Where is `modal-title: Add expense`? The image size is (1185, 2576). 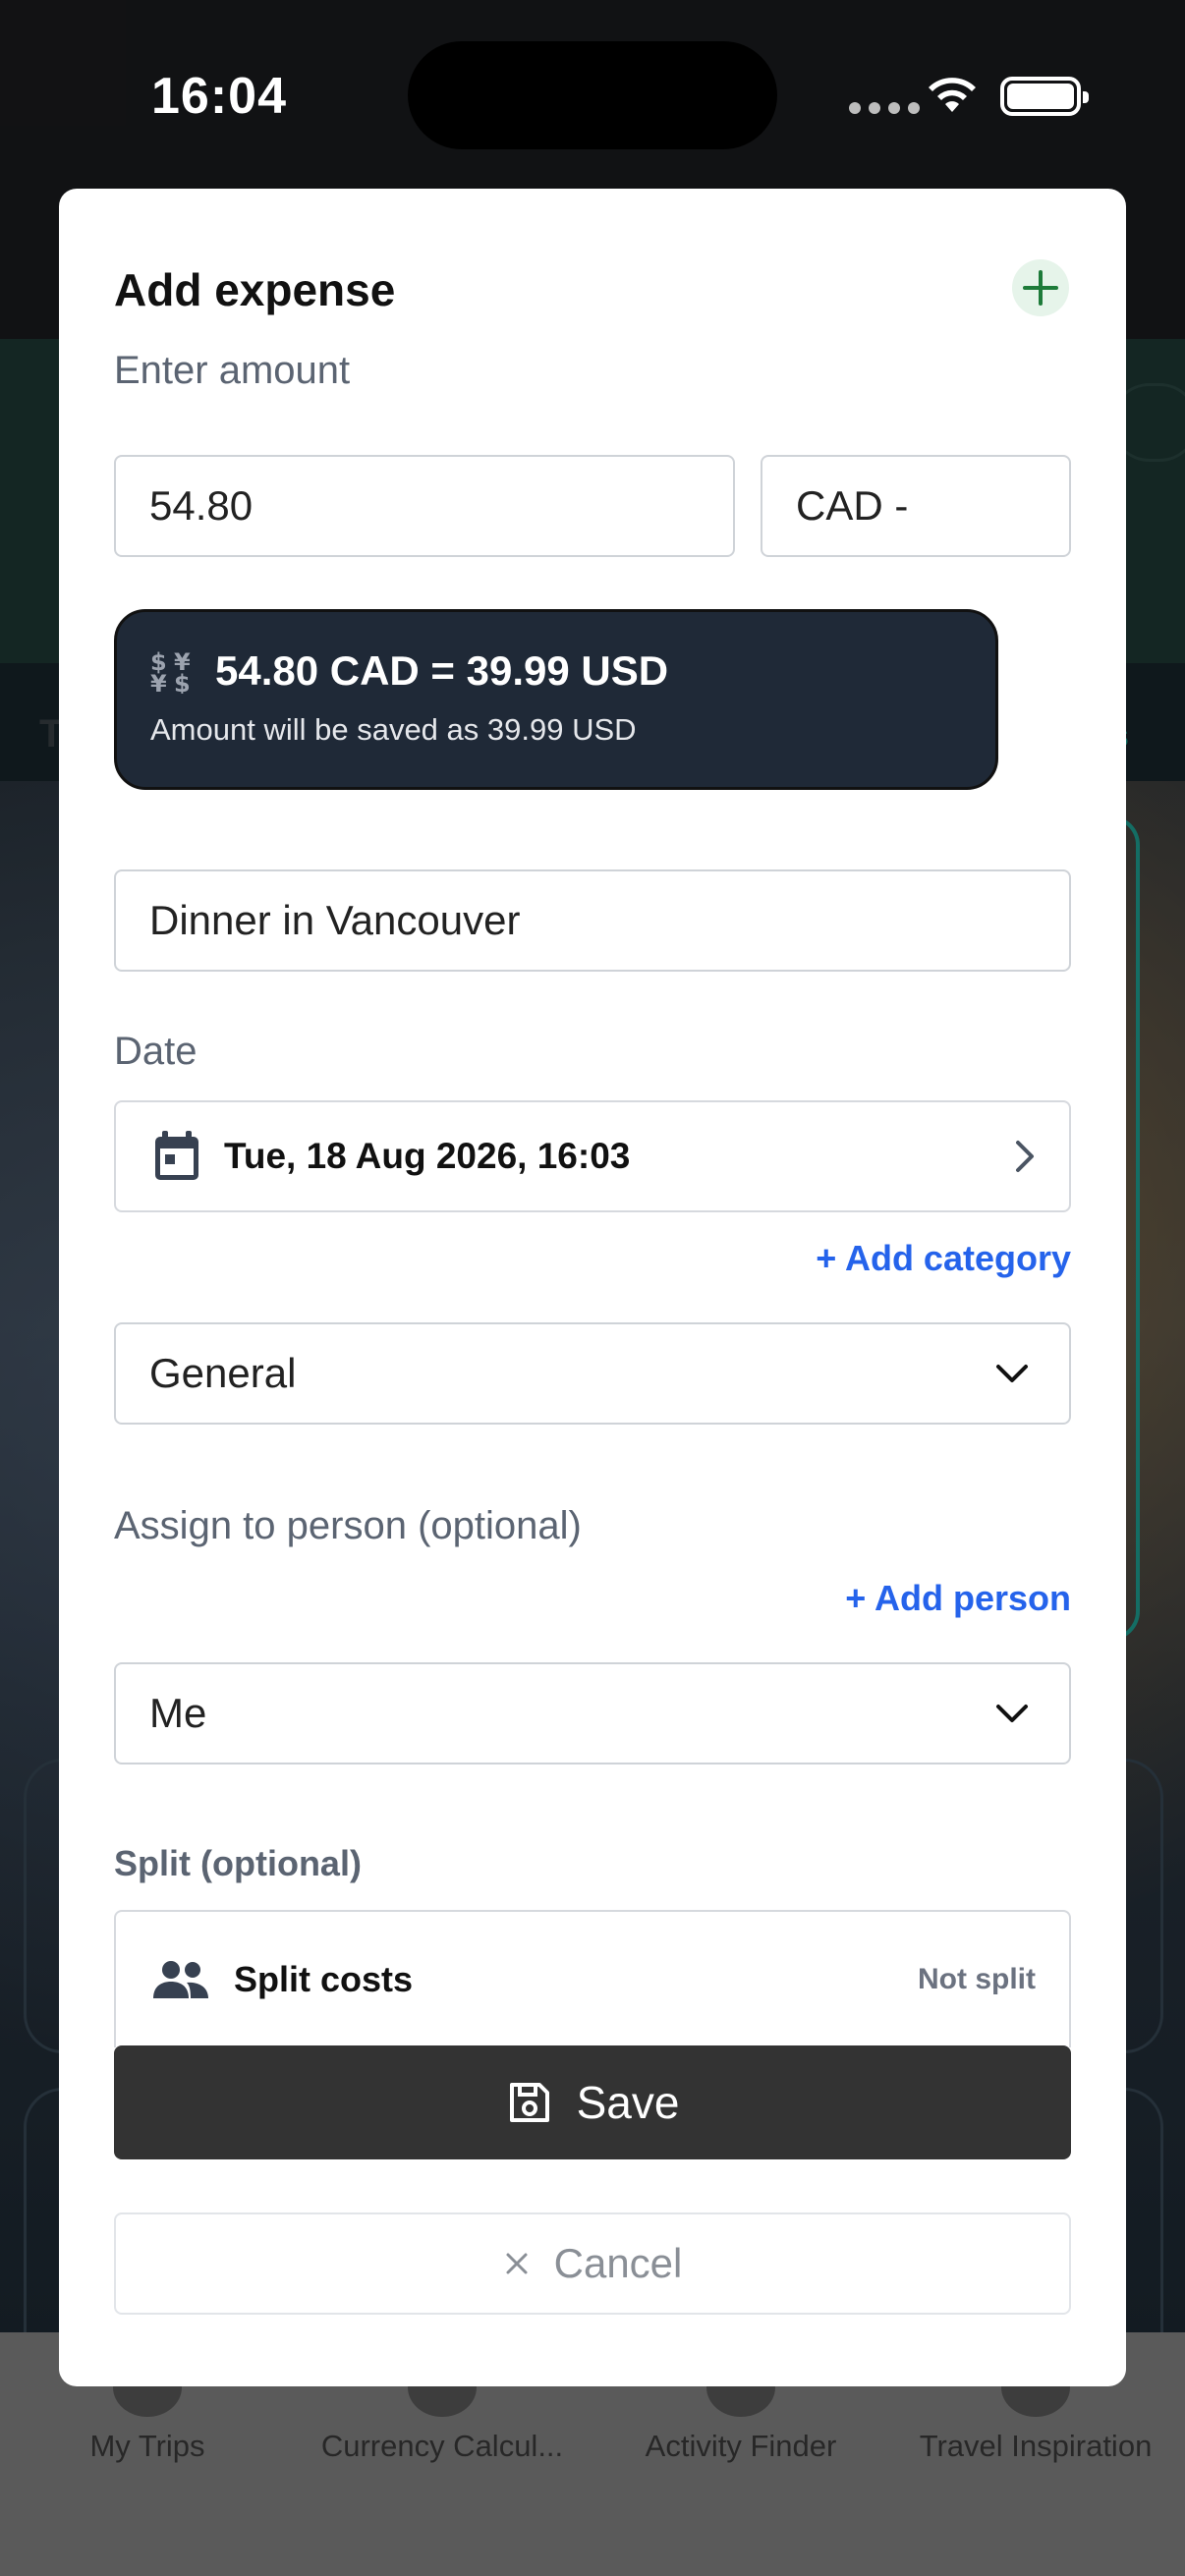 modal-title: Add expense is located at coordinates (255, 289).